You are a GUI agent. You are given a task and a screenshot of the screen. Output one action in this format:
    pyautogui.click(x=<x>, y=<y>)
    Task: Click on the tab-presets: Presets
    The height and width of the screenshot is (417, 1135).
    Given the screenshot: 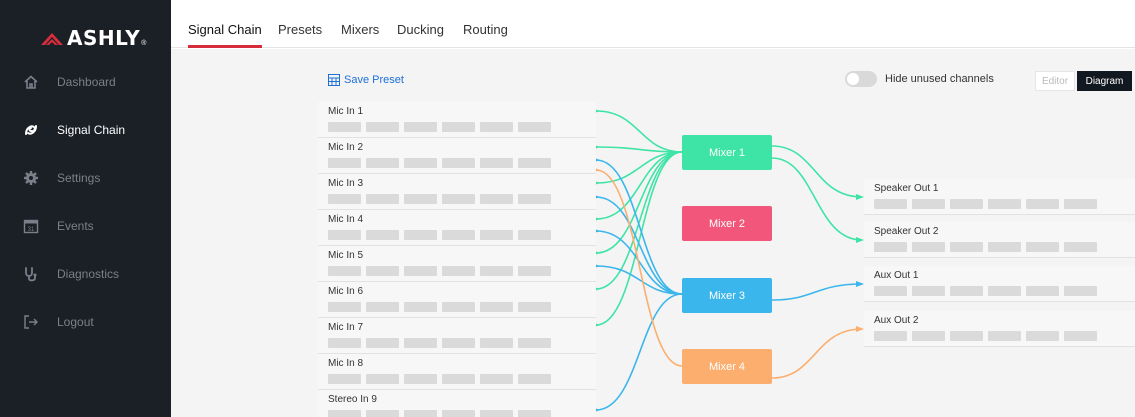 What is the action you would take?
    pyautogui.click(x=300, y=29)
    